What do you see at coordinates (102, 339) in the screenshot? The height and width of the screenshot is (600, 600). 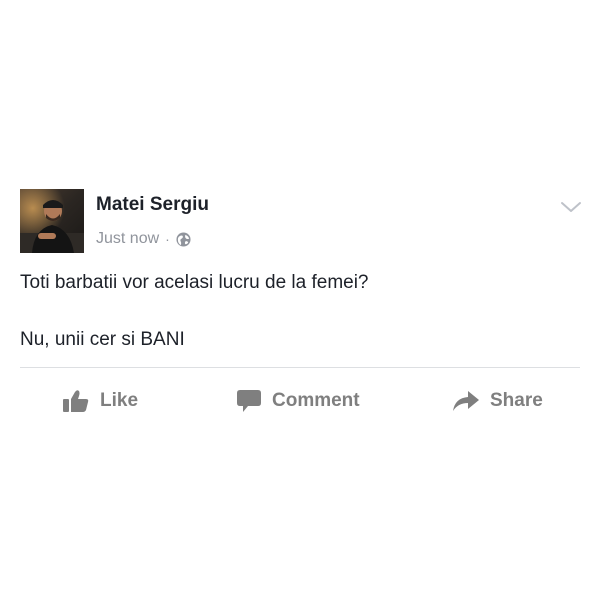 I see `post-text-line: Nu, unii cer si BANI` at bounding box center [102, 339].